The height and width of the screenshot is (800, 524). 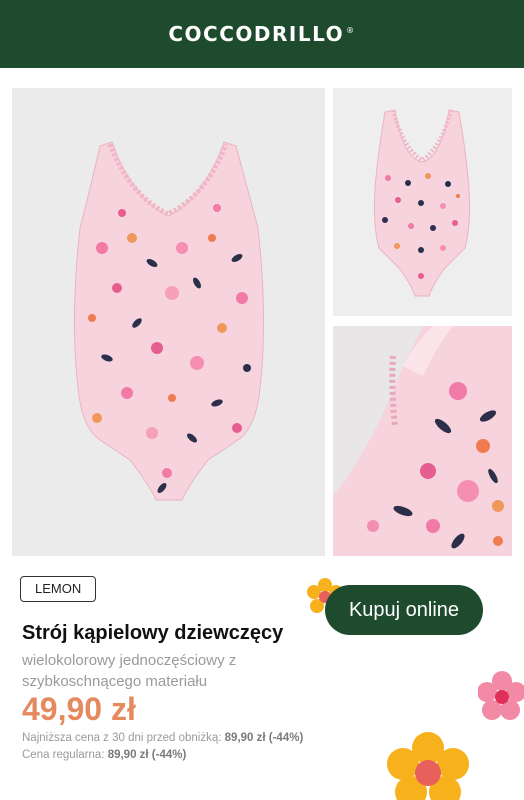 I want to click on product-image-detail, so click(x=422, y=441).